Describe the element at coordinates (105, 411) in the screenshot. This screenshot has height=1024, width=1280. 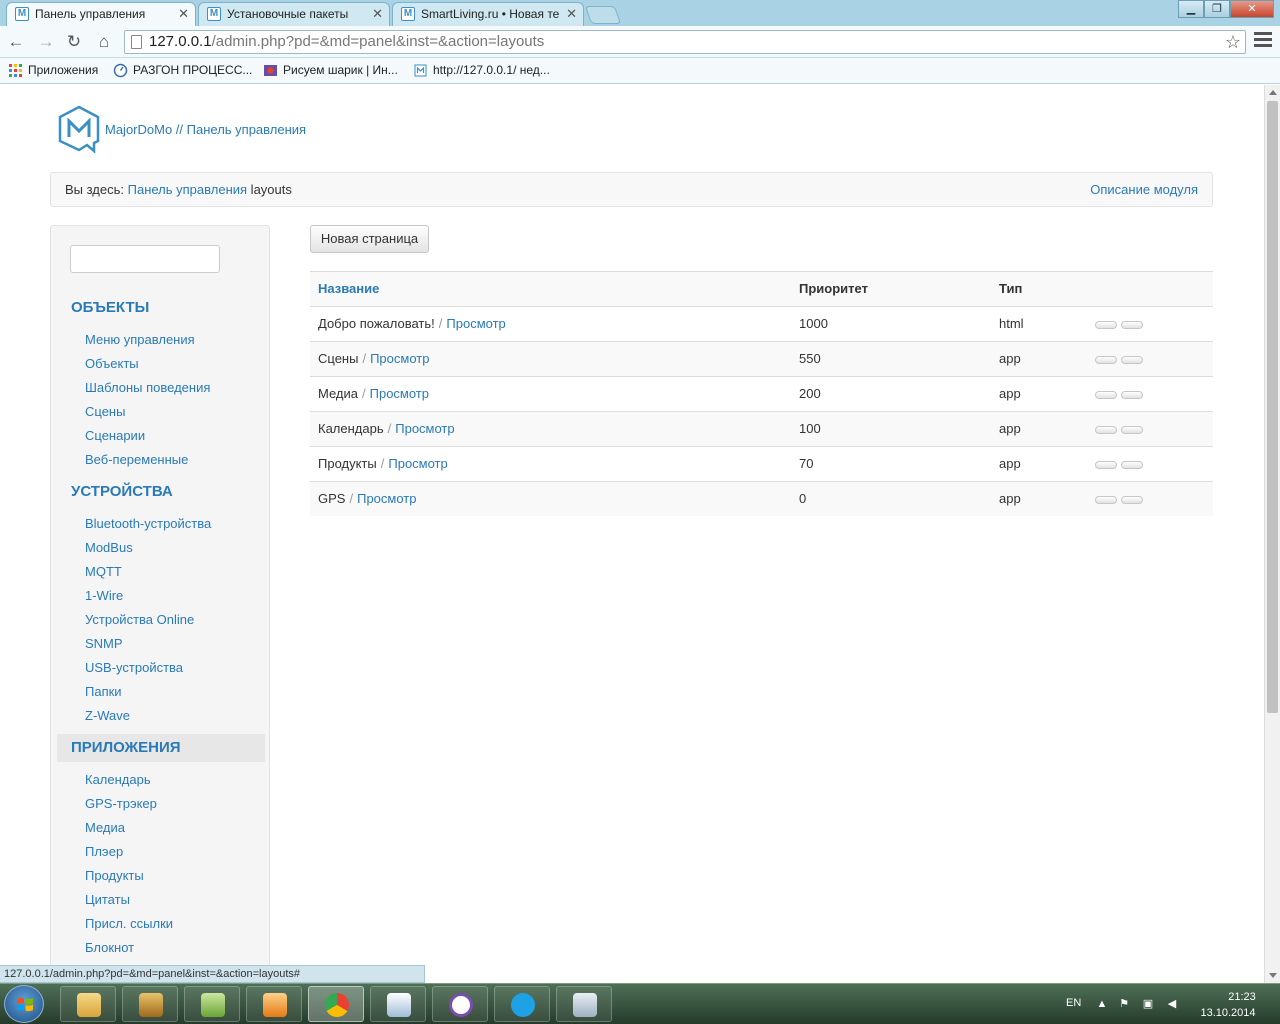
I see `sidebar-item: Сцены` at that location.